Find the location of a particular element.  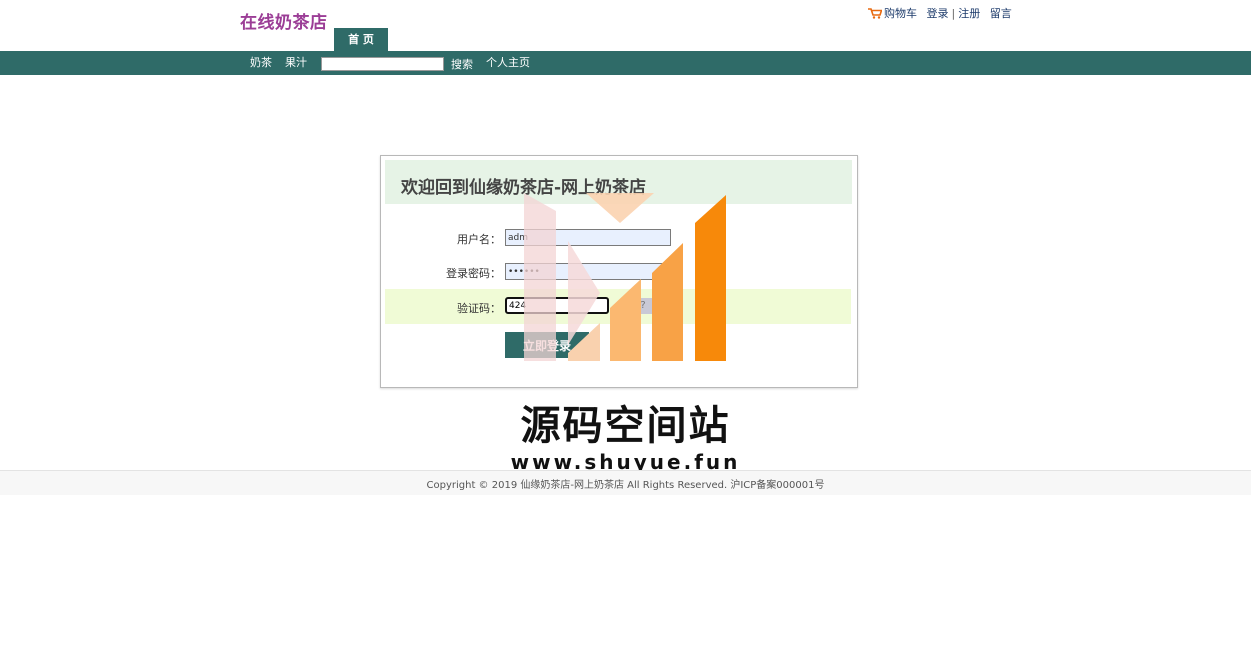

username-label: 用户名： is located at coordinates (479, 239).